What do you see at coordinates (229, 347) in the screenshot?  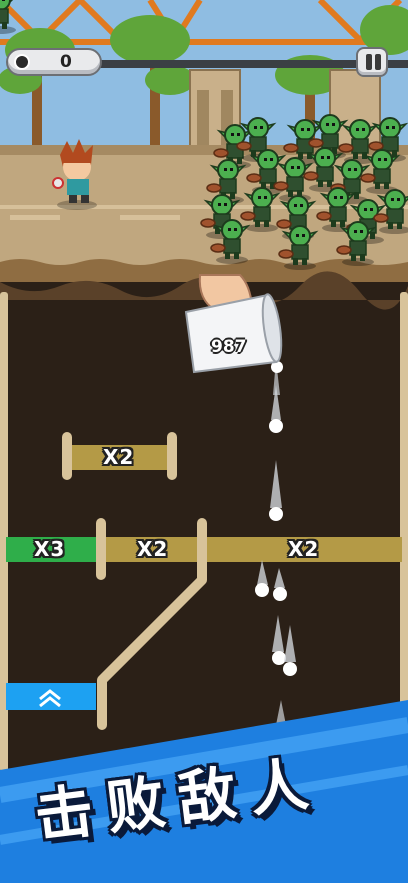 I see `cup-ball-count: 987` at bounding box center [229, 347].